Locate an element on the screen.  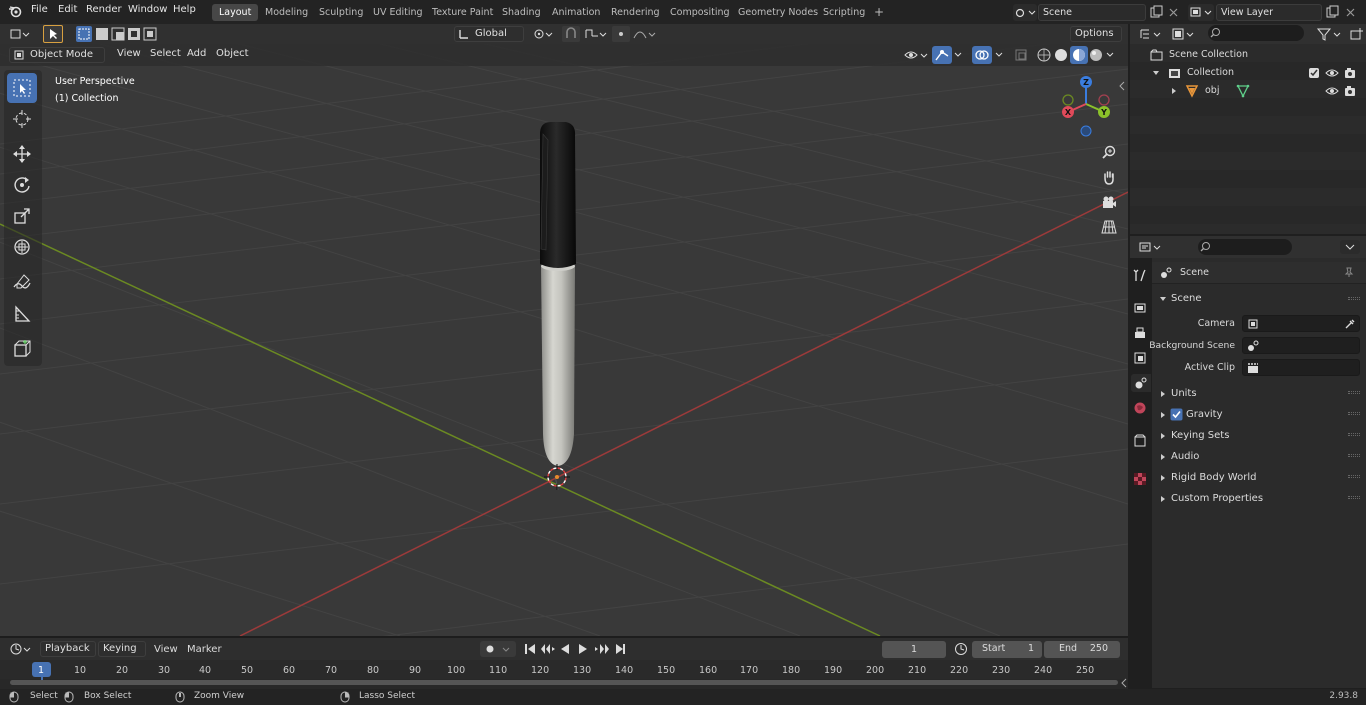
outliner-row-obj: obj is located at coordinates (1248, 91).